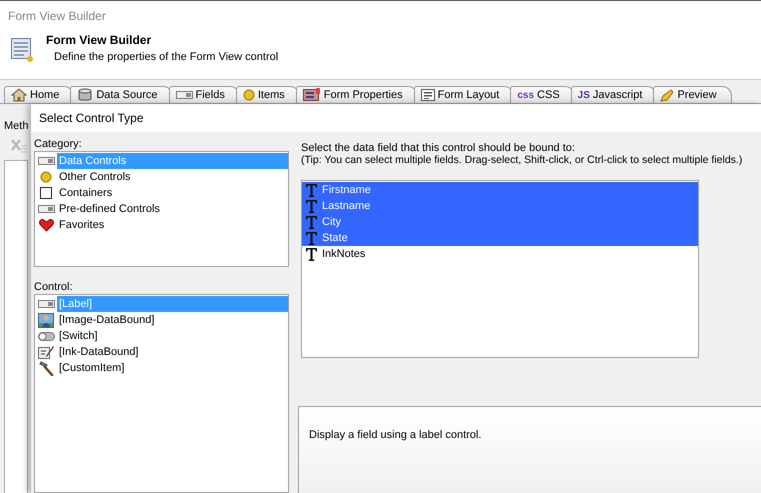  I want to click on header-subtitle: Define the properties of the Form View control, so click(166, 57).